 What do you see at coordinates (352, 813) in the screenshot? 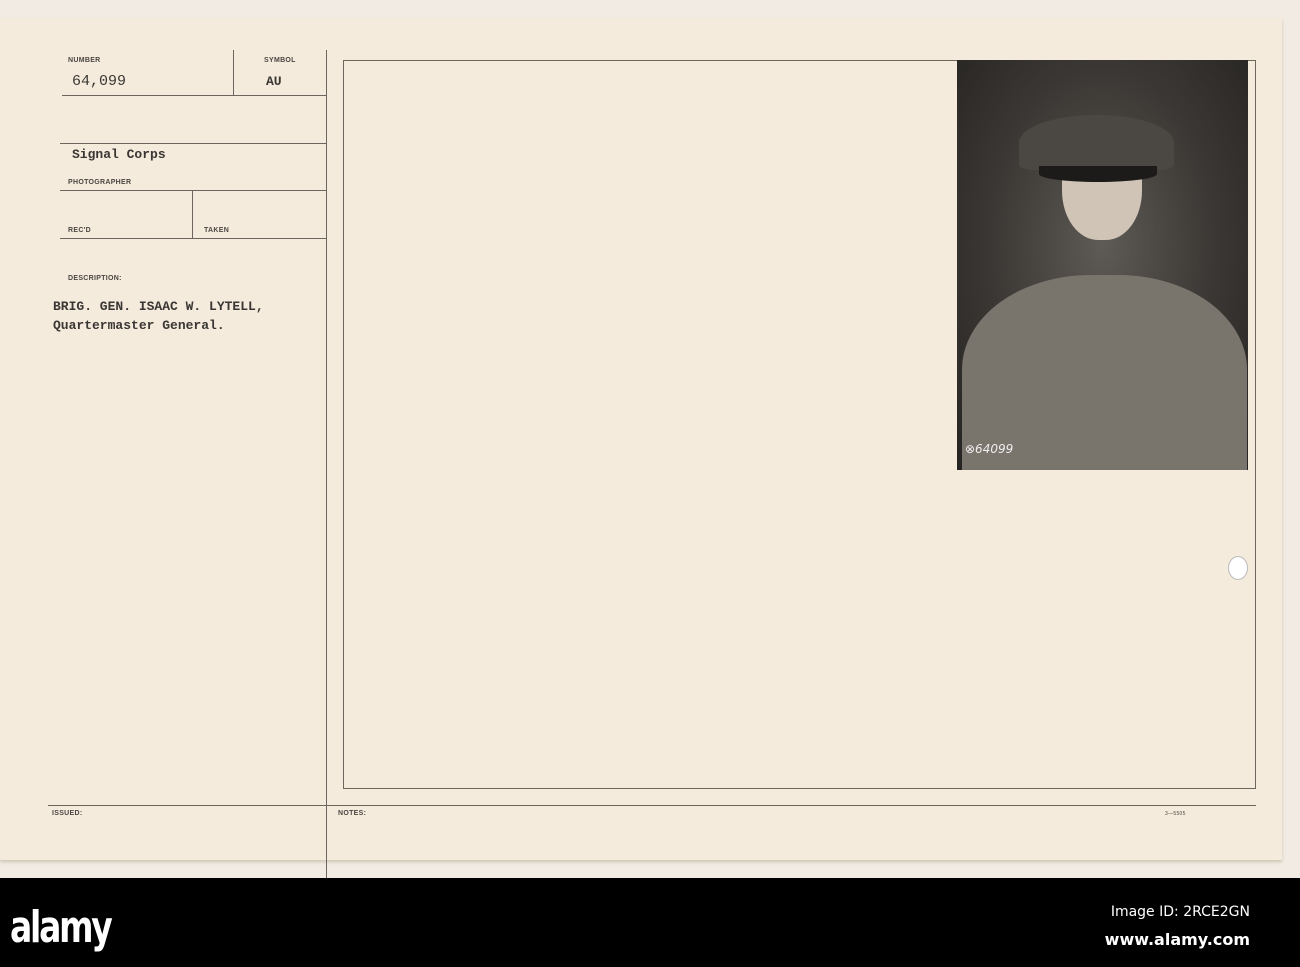
I see `notes-label: NOTES:` at bounding box center [352, 813].